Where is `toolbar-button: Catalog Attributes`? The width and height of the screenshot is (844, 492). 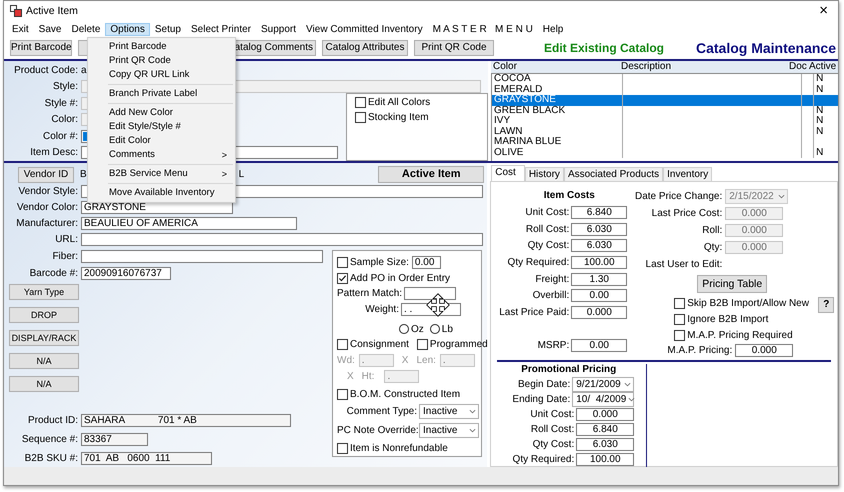 toolbar-button: Catalog Attributes is located at coordinates (365, 48).